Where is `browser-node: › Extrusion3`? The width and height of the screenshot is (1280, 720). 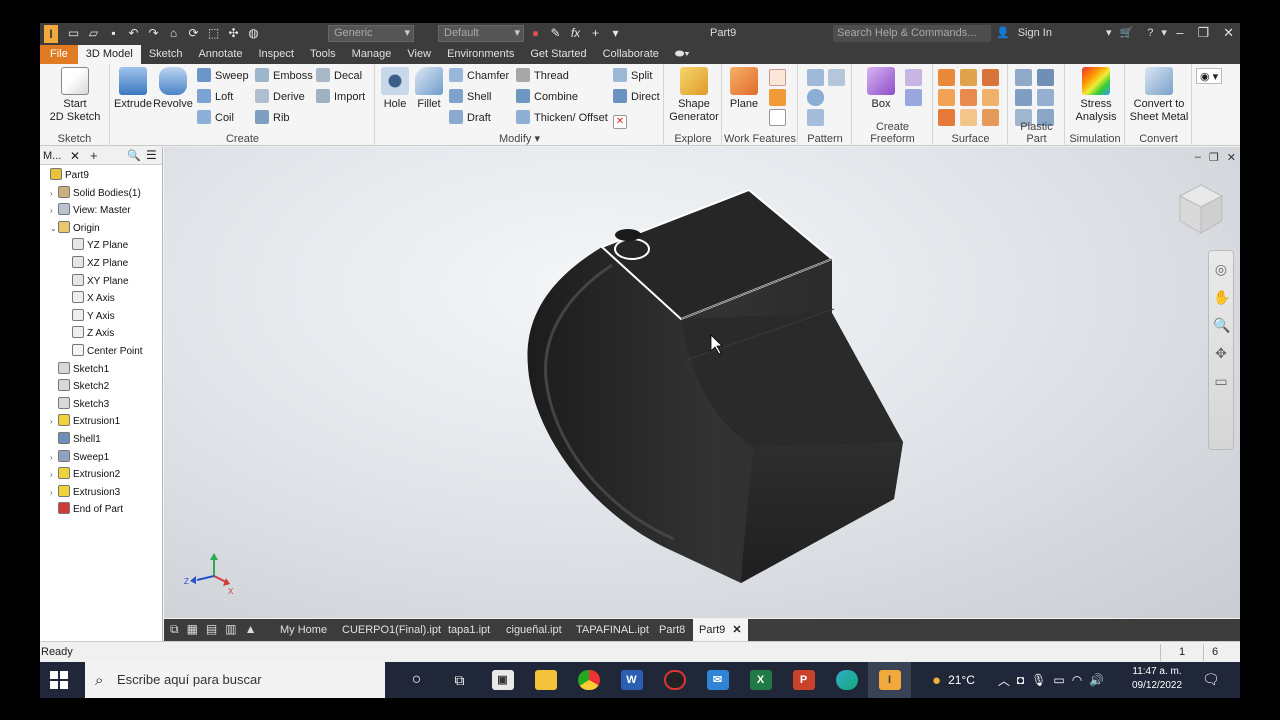
browser-node: › Extrusion3 is located at coordinates (85, 492).